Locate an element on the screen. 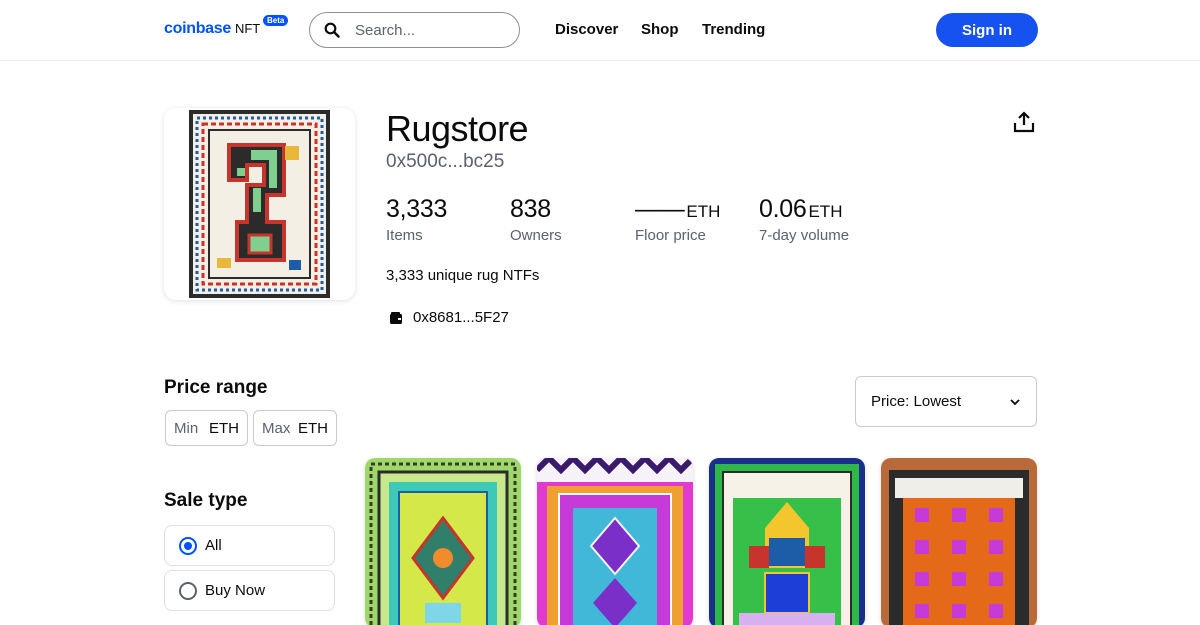 This screenshot has width=1200, height=625. coinbase-nft-logo: coinbase NFT Beta is located at coordinates (226, 26).